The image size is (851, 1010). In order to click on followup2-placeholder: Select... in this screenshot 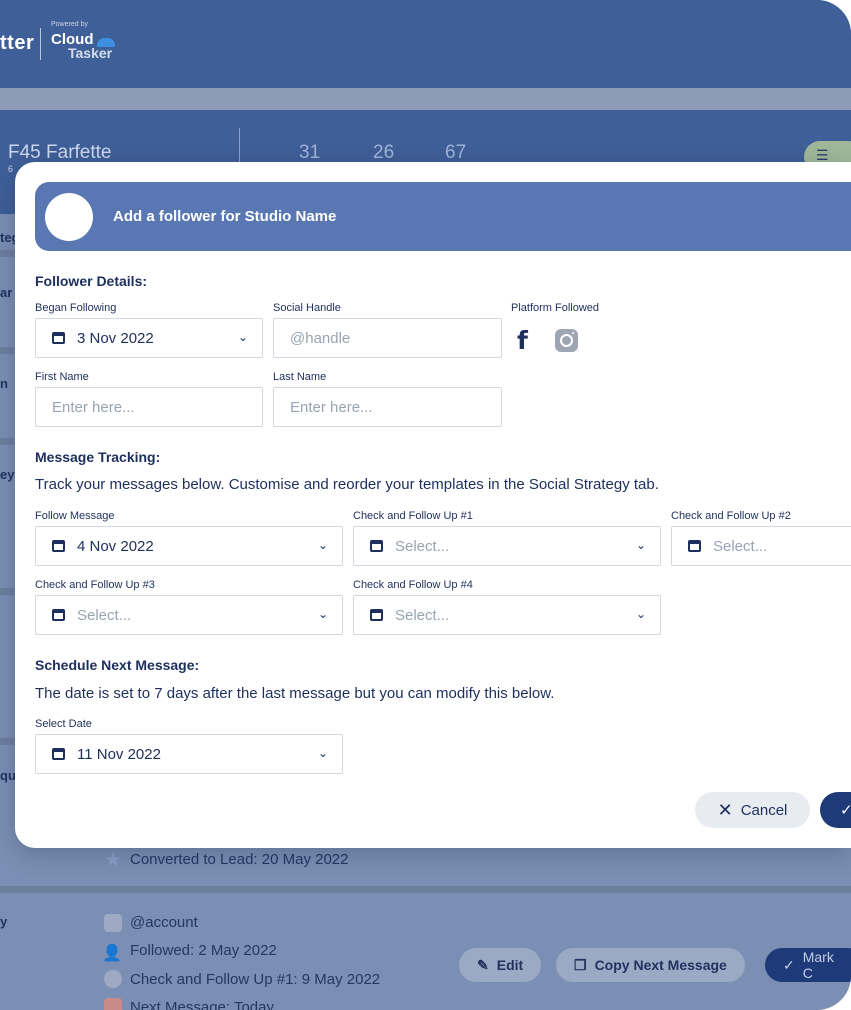, I will do `click(740, 546)`.